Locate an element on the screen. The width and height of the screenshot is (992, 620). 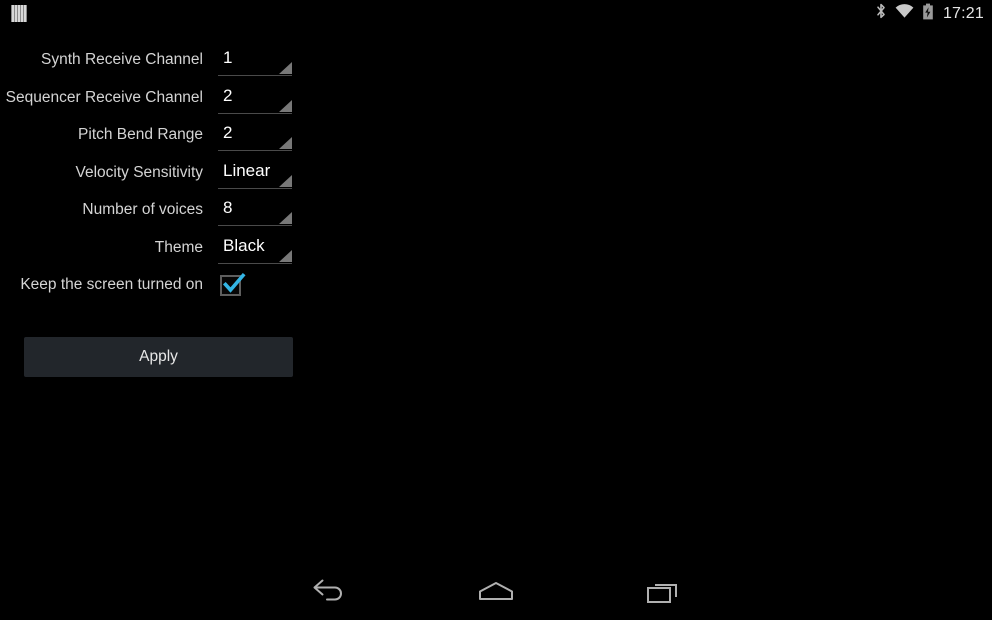
spinner-velocity-sensitivity: Linear is located at coordinates (255, 174).